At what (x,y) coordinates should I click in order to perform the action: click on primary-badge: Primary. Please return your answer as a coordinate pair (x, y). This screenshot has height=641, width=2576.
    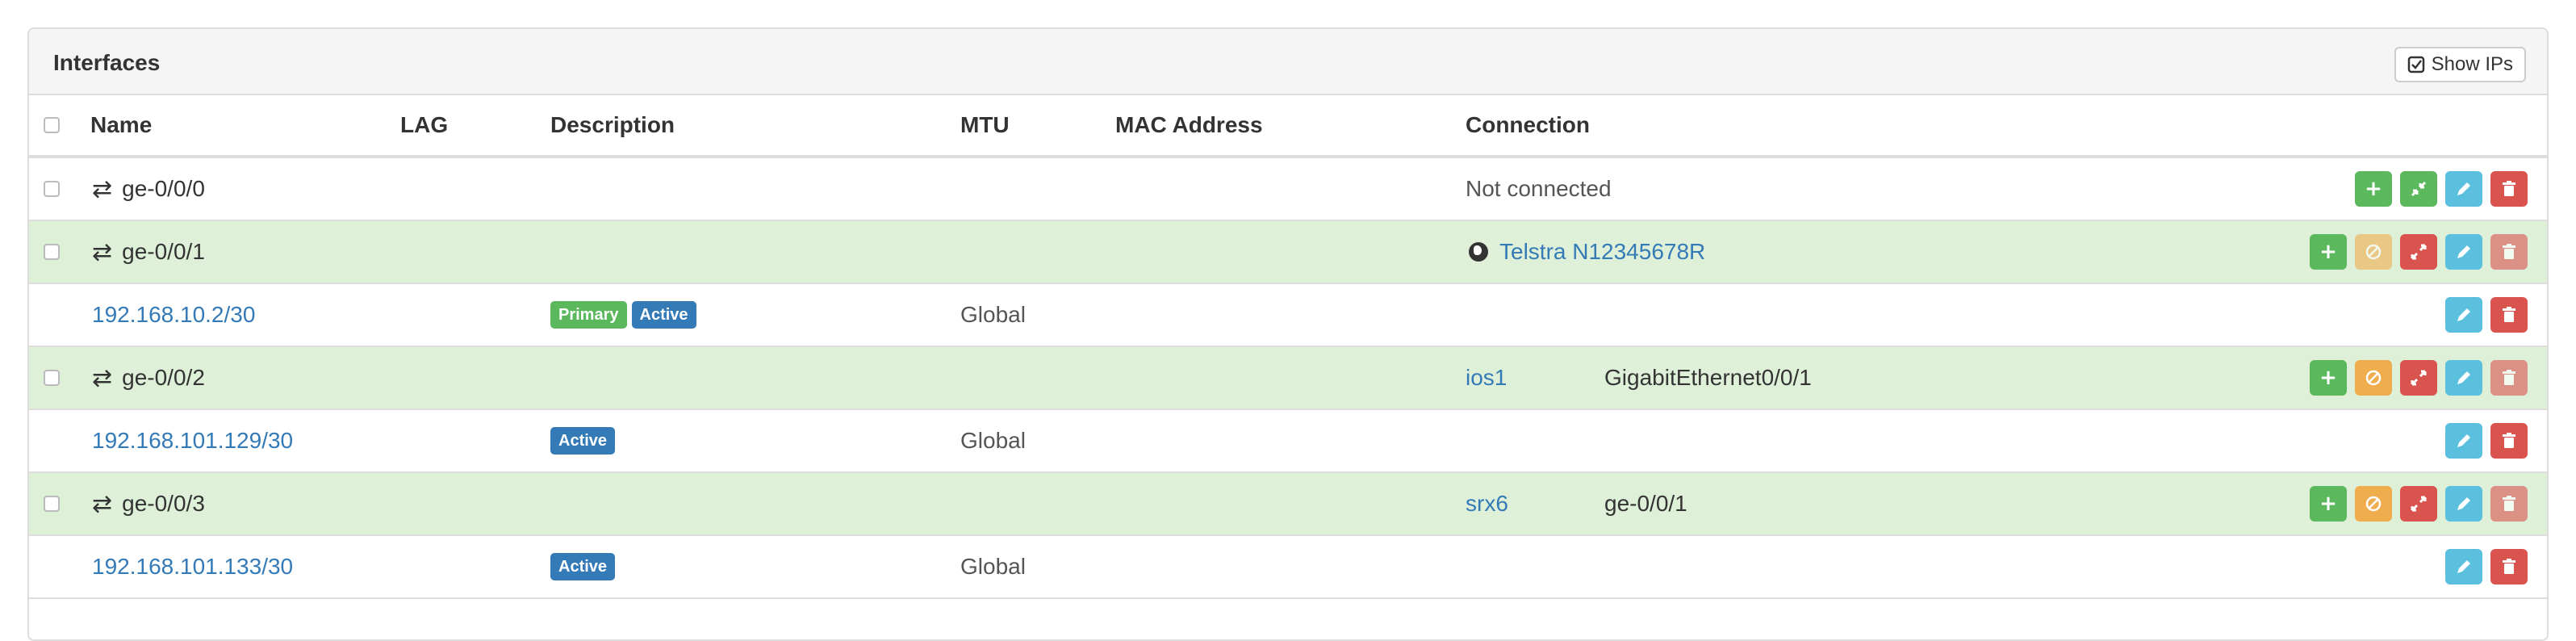
    Looking at the image, I should click on (588, 315).